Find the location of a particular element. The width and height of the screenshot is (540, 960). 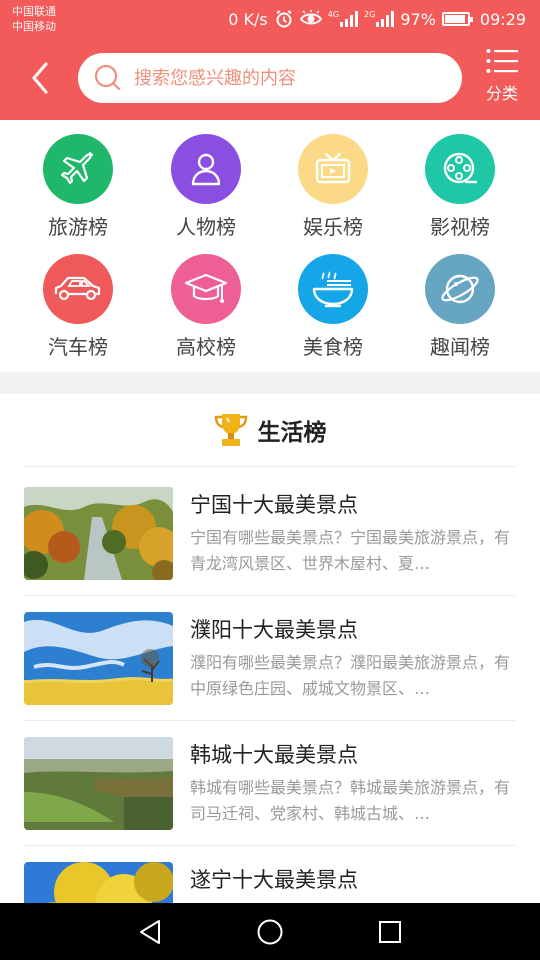

nav-recents-button is located at coordinates (390, 932).